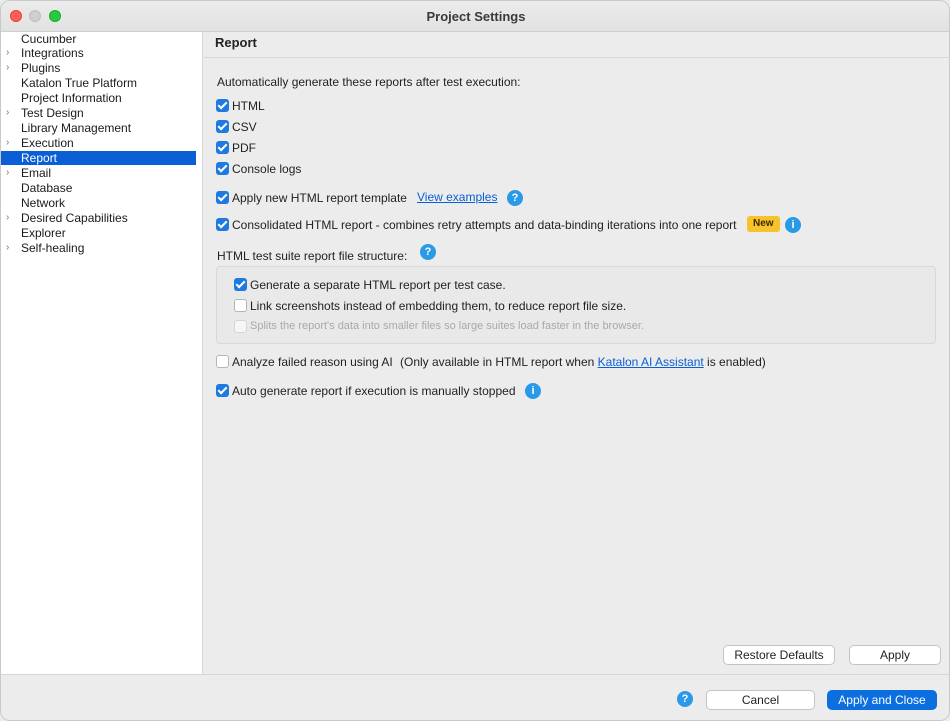 This screenshot has width=950, height=721. Describe the element at coordinates (882, 700) in the screenshot. I see `apply-and-close-button: Apply and Close` at that location.